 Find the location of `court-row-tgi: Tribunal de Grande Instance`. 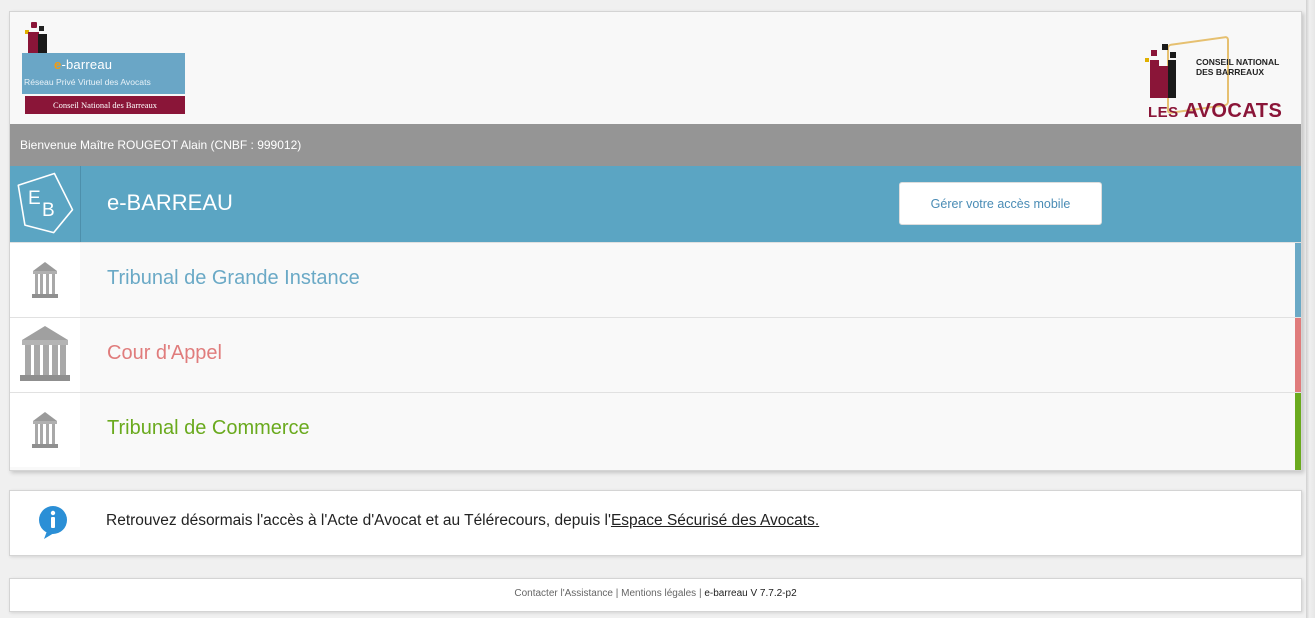

court-row-tgi: Tribunal de Grande Instance is located at coordinates (655, 279).